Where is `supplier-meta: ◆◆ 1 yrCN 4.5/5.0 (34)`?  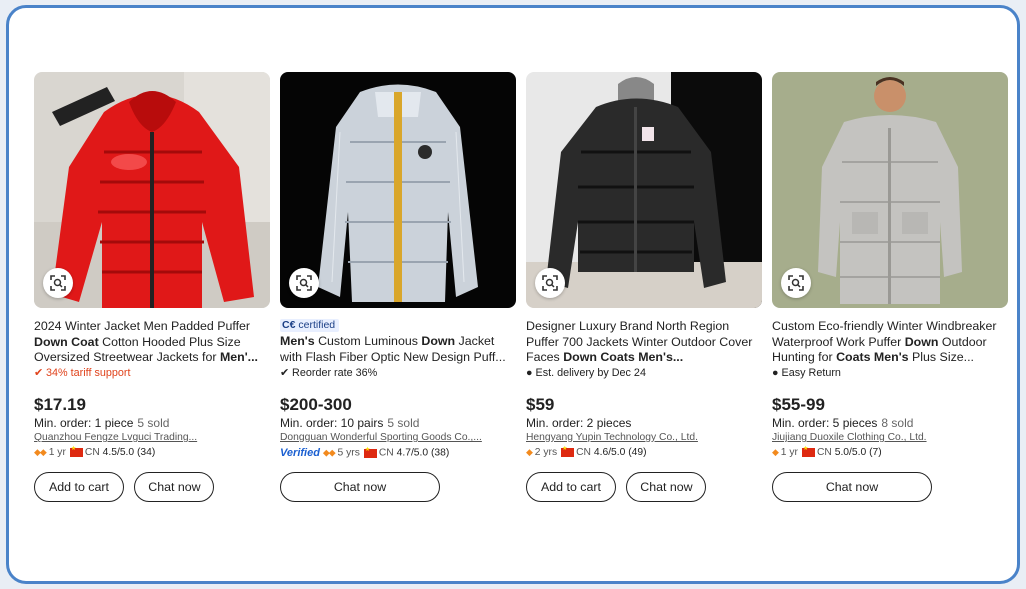 supplier-meta: ◆◆ 1 yrCN 4.5/5.0 (34) is located at coordinates (152, 453).